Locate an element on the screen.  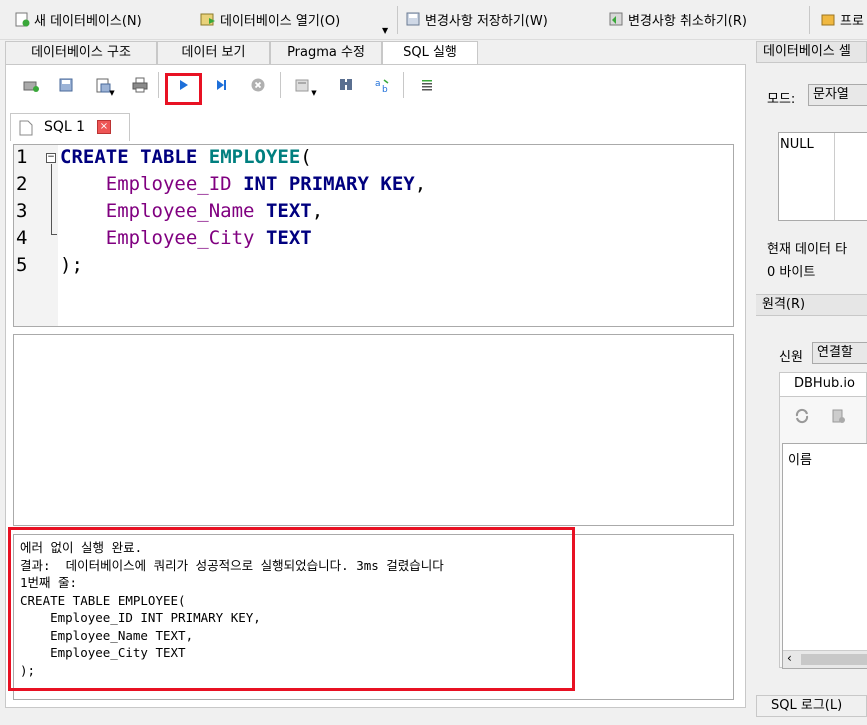
new-database-button: 새 데이터베이스(N) is located at coordinates (78, 19).